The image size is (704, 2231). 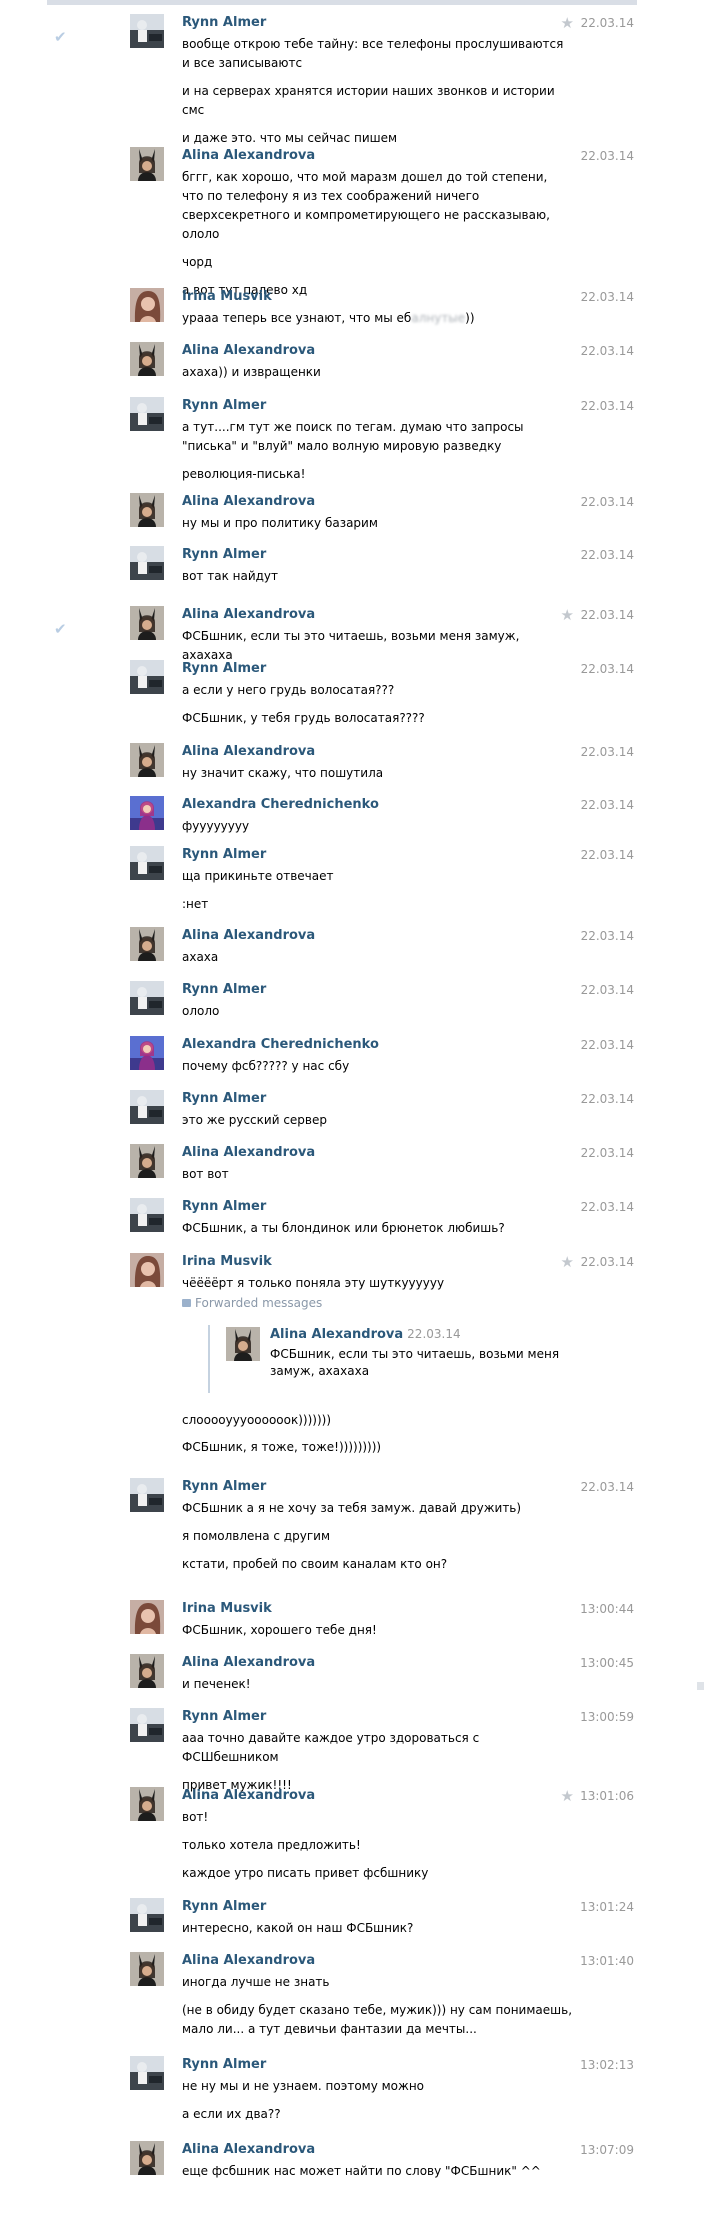 I want to click on message-time: 13:00:44, so click(x=607, y=1609).